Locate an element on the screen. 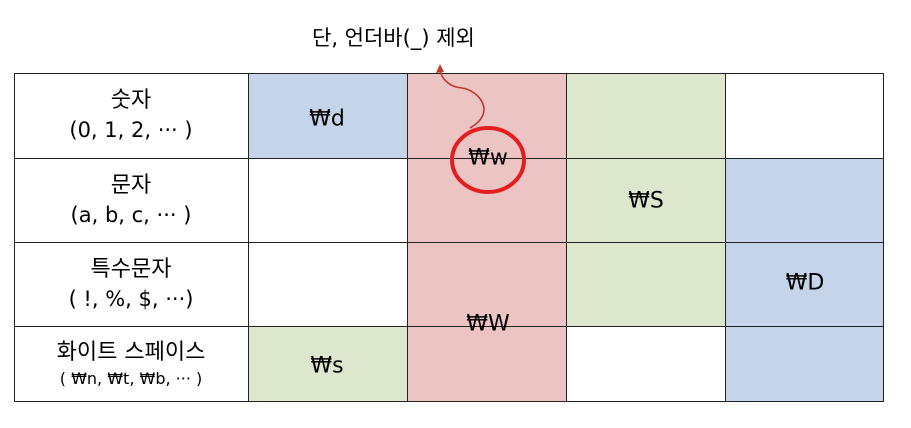 The width and height of the screenshot is (911, 428). token-word: ₩w is located at coordinates (488, 158).